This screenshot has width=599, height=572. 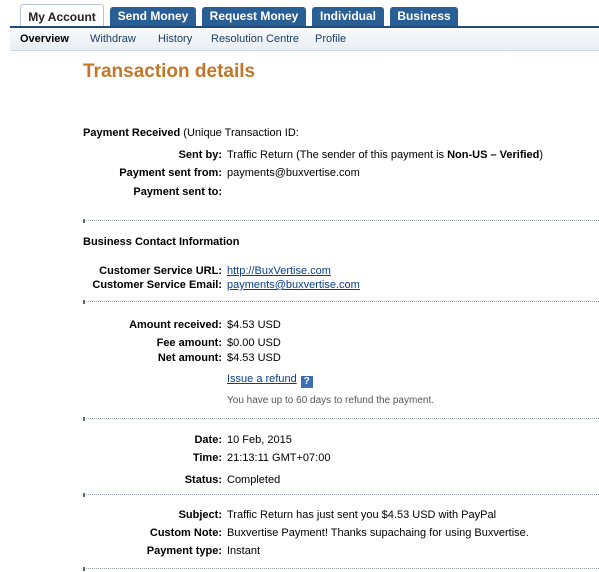 What do you see at coordinates (189, 343) in the screenshot?
I see `fee-amount-label: Fee amount:` at bounding box center [189, 343].